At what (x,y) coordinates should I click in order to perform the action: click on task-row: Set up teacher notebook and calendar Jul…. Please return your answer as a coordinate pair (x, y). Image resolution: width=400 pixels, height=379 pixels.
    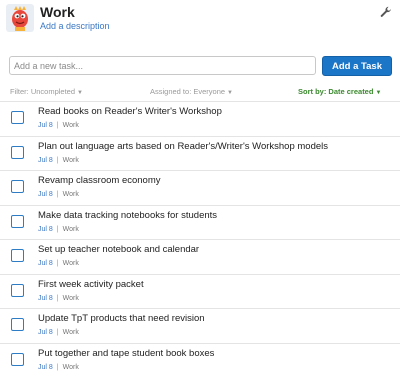
    Looking at the image, I should click on (200, 256).